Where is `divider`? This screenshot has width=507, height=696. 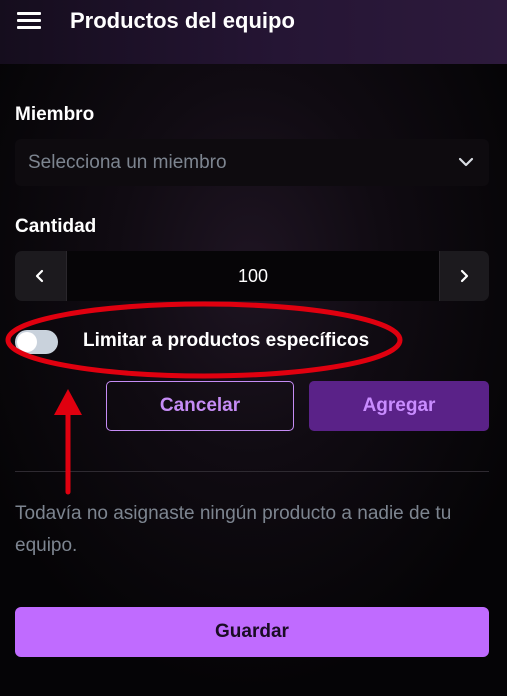 divider is located at coordinates (252, 471).